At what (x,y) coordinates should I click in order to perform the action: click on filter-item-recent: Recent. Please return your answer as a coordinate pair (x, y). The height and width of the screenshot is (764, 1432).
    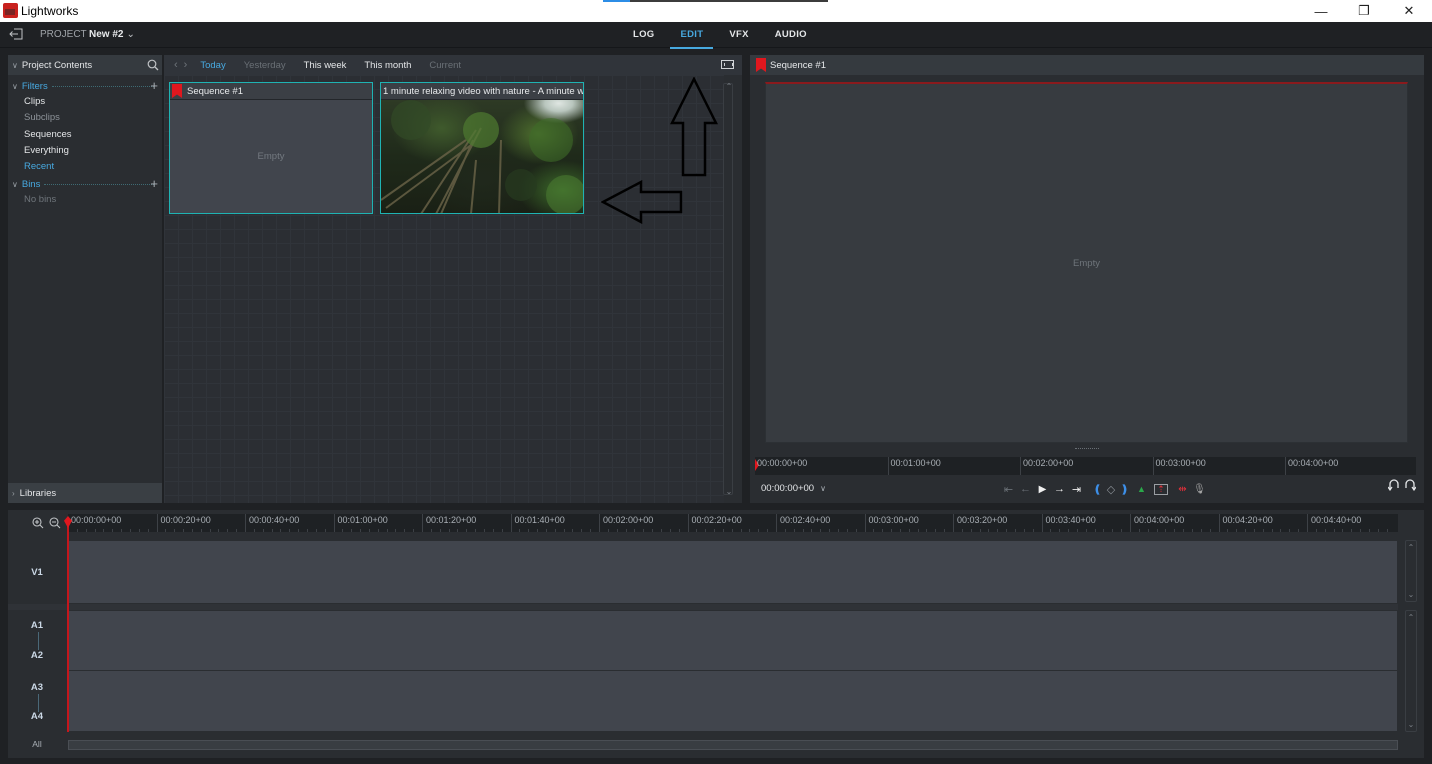
    Looking at the image, I should click on (85, 167).